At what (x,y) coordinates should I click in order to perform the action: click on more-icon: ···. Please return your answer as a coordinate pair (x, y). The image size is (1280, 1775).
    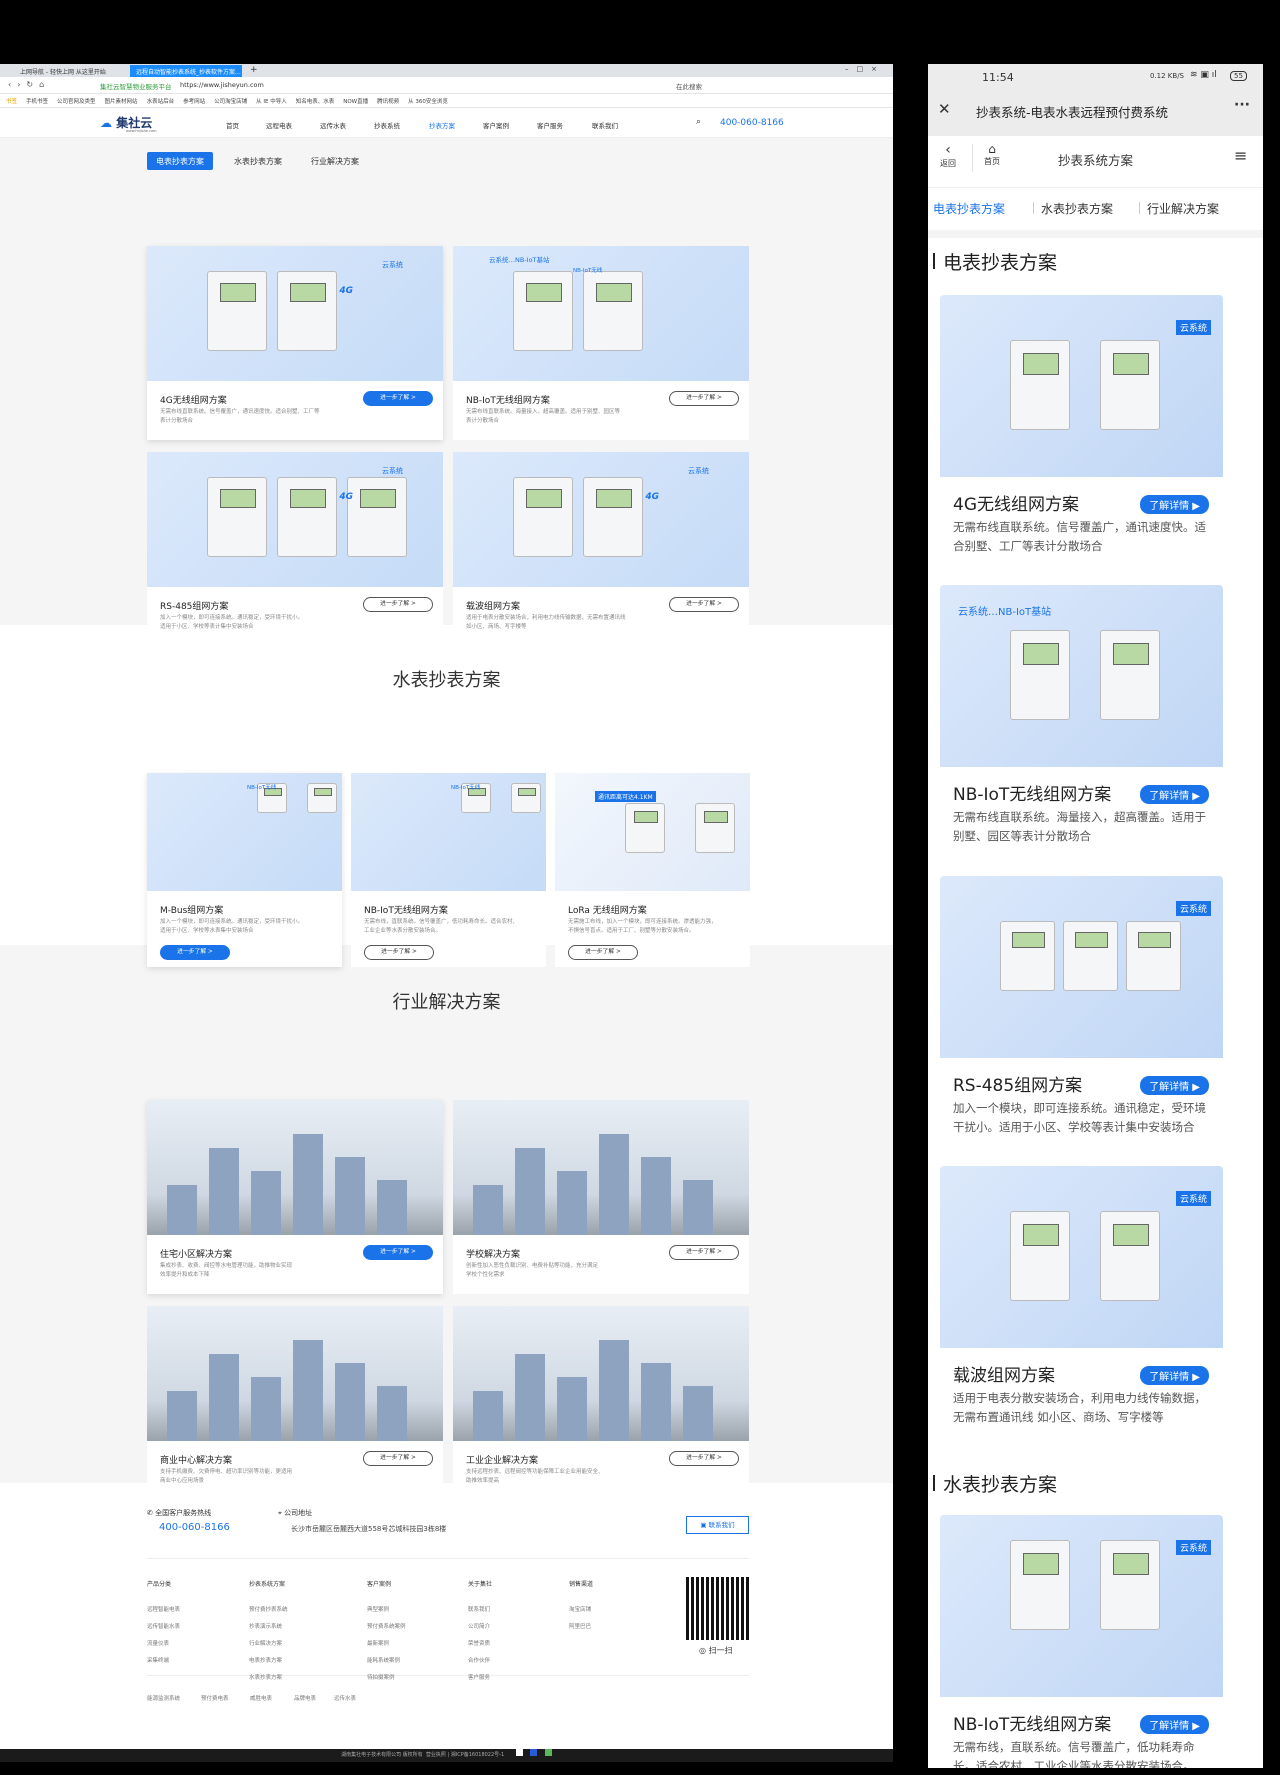
    Looking at the image, I should click on (1242, 105).